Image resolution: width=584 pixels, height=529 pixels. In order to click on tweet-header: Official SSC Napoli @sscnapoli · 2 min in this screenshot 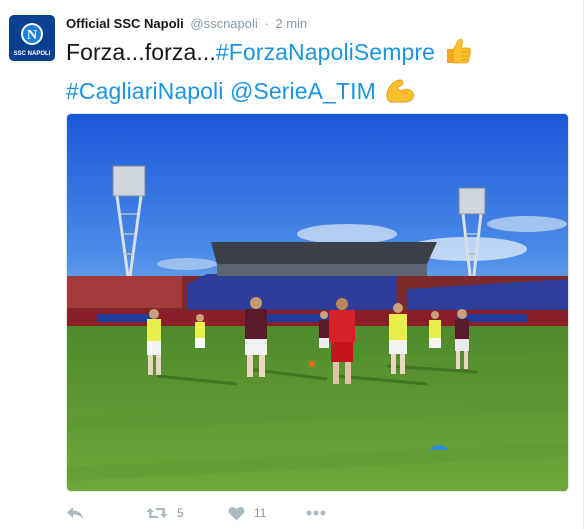, I will do `click(186, 23)`.